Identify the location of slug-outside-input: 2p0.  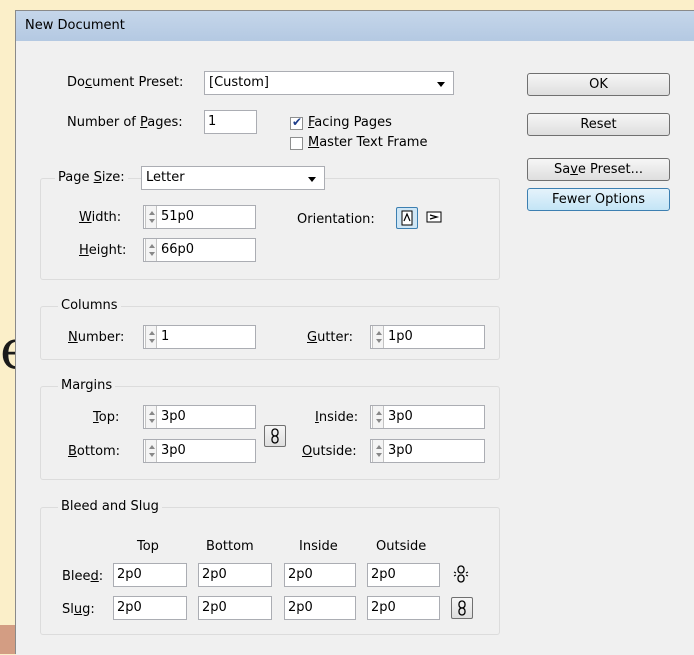
(403, 608).